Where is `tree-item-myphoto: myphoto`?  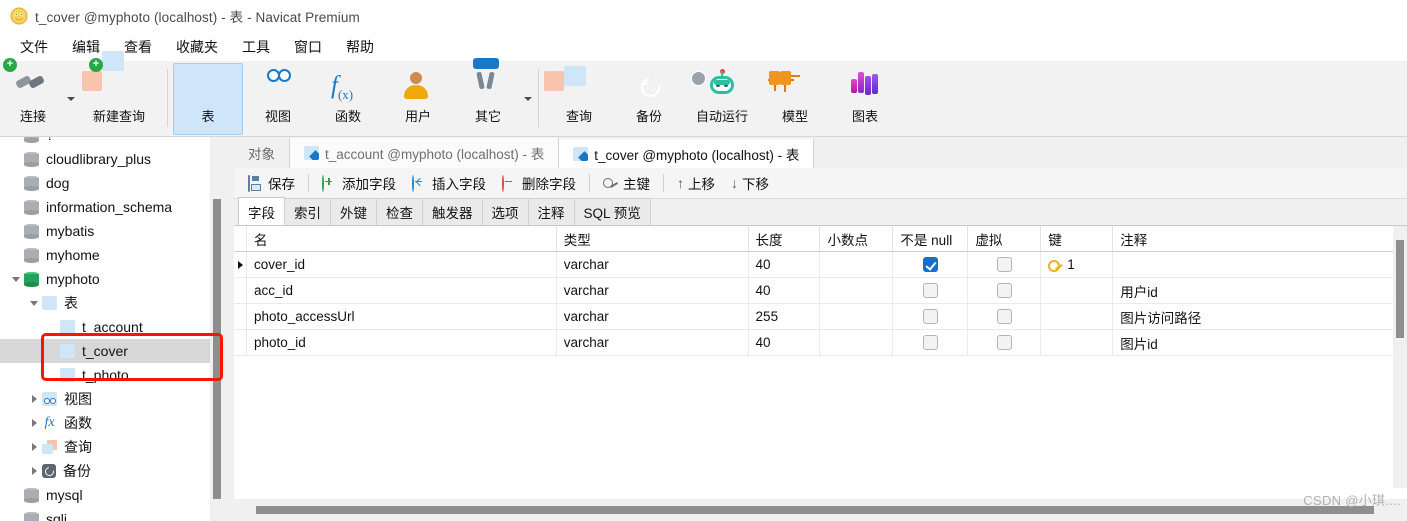
tree-item-myphoto: myphoto is located at coordinates (105, 279).